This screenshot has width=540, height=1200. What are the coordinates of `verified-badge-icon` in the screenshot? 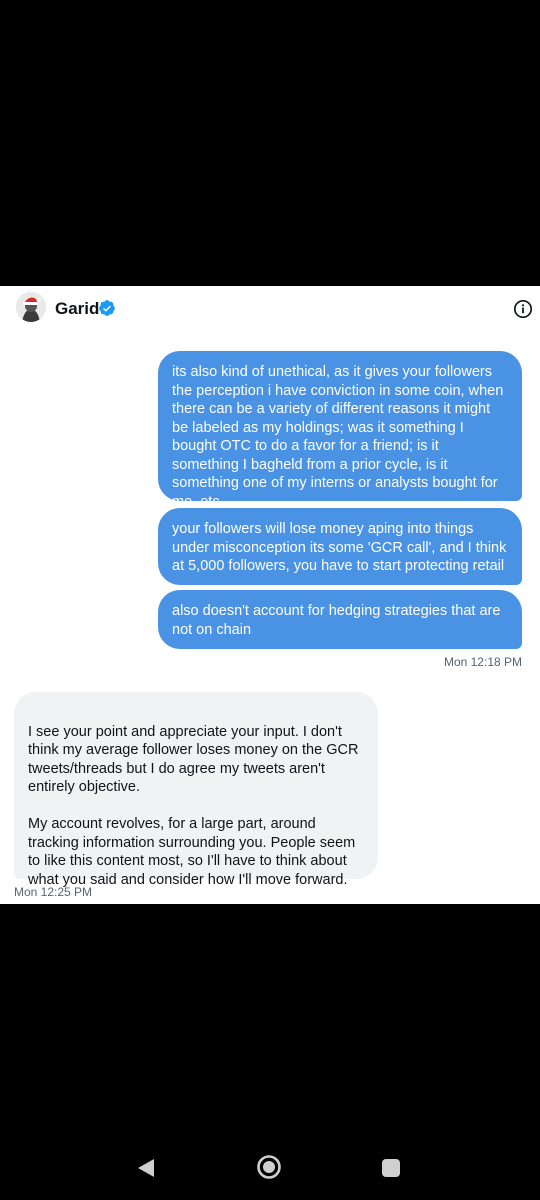 It's located at (107, 308).